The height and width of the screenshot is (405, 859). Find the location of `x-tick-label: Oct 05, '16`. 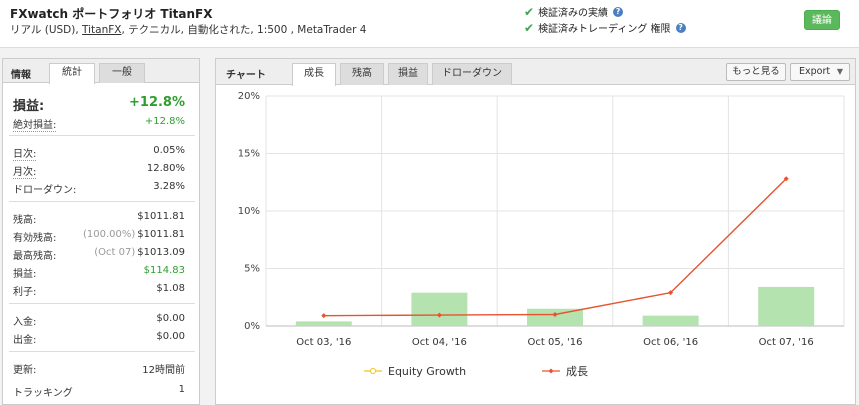

x-tick-label: Oct 05, '16 is located at coordinates (554, 342).